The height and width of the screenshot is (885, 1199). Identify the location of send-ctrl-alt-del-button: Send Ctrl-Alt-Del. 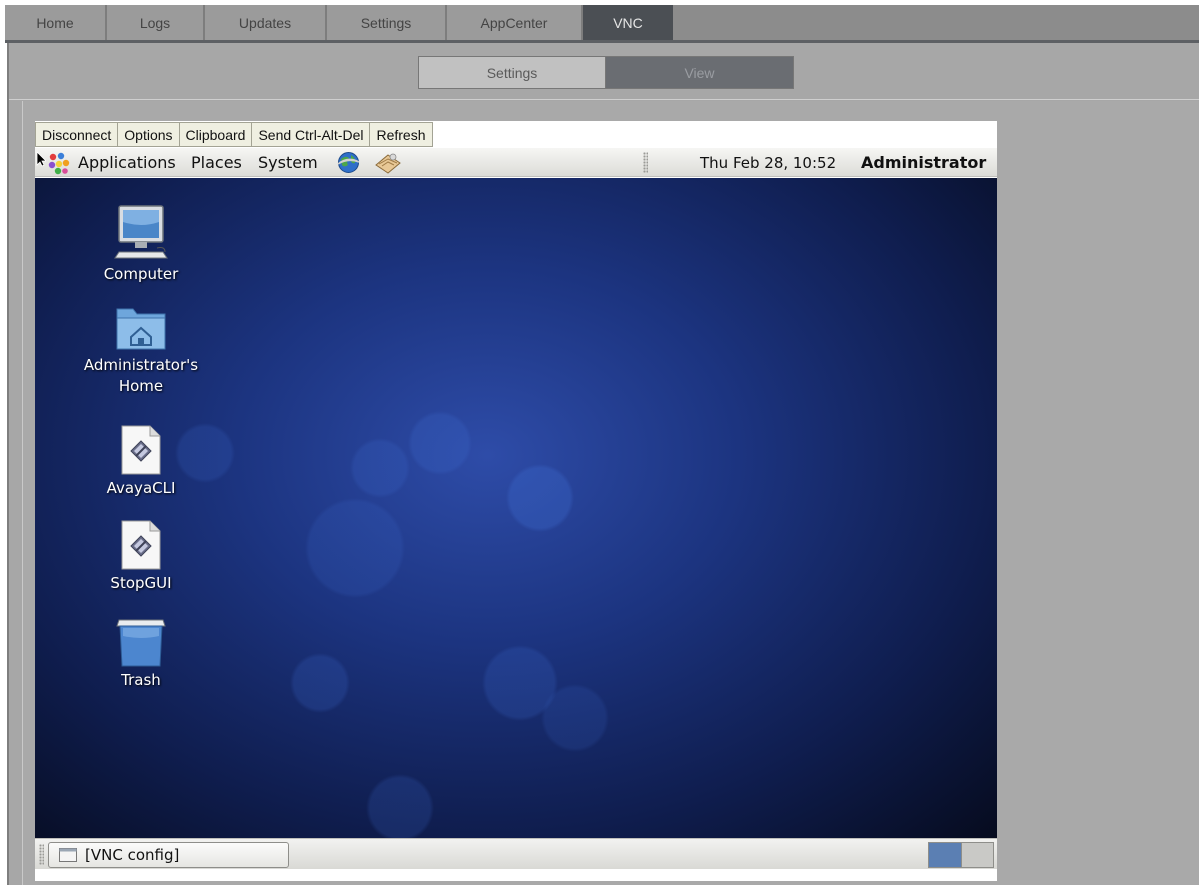
(311, 134).